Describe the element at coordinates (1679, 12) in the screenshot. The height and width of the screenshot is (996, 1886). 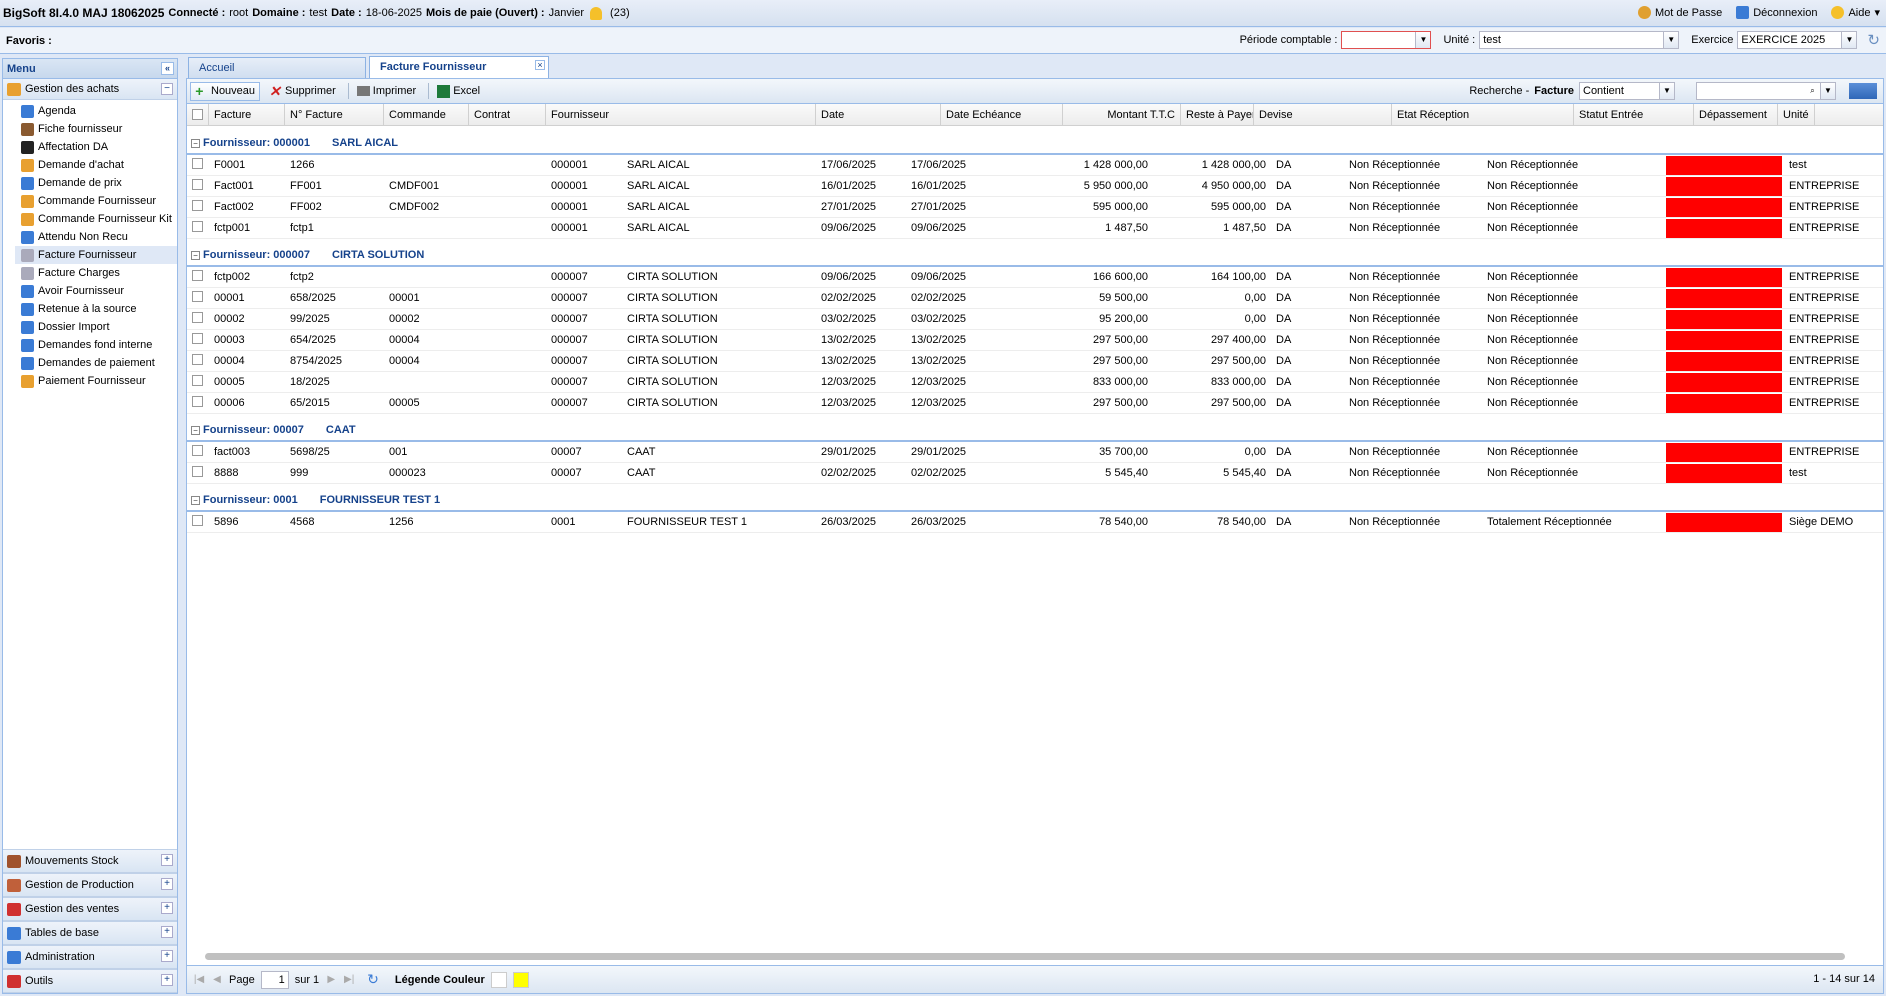
I see `password-button: Mot de Passe` at that location.